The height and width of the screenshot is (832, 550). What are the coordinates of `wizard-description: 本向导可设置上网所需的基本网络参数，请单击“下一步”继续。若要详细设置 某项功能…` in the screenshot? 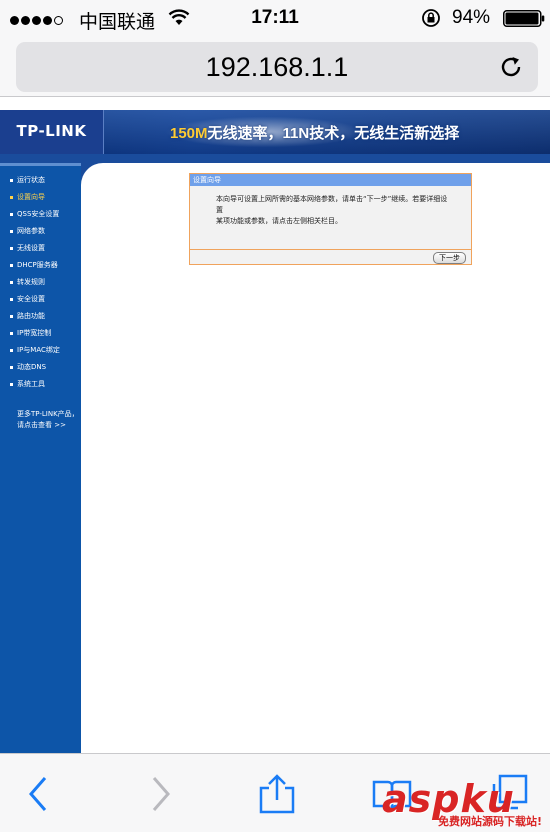 It's located at (335, 210).